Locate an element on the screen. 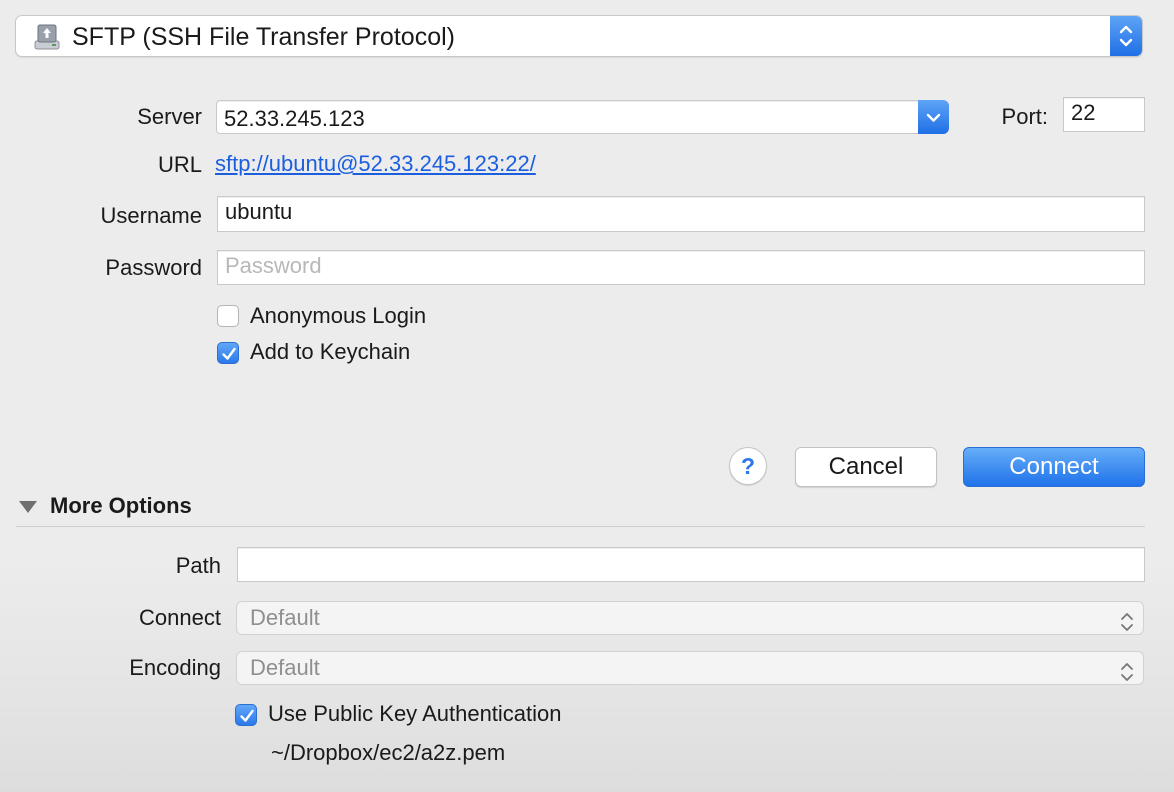 The image size is (1174, 792). path-field is located at coordinates (691, 564).